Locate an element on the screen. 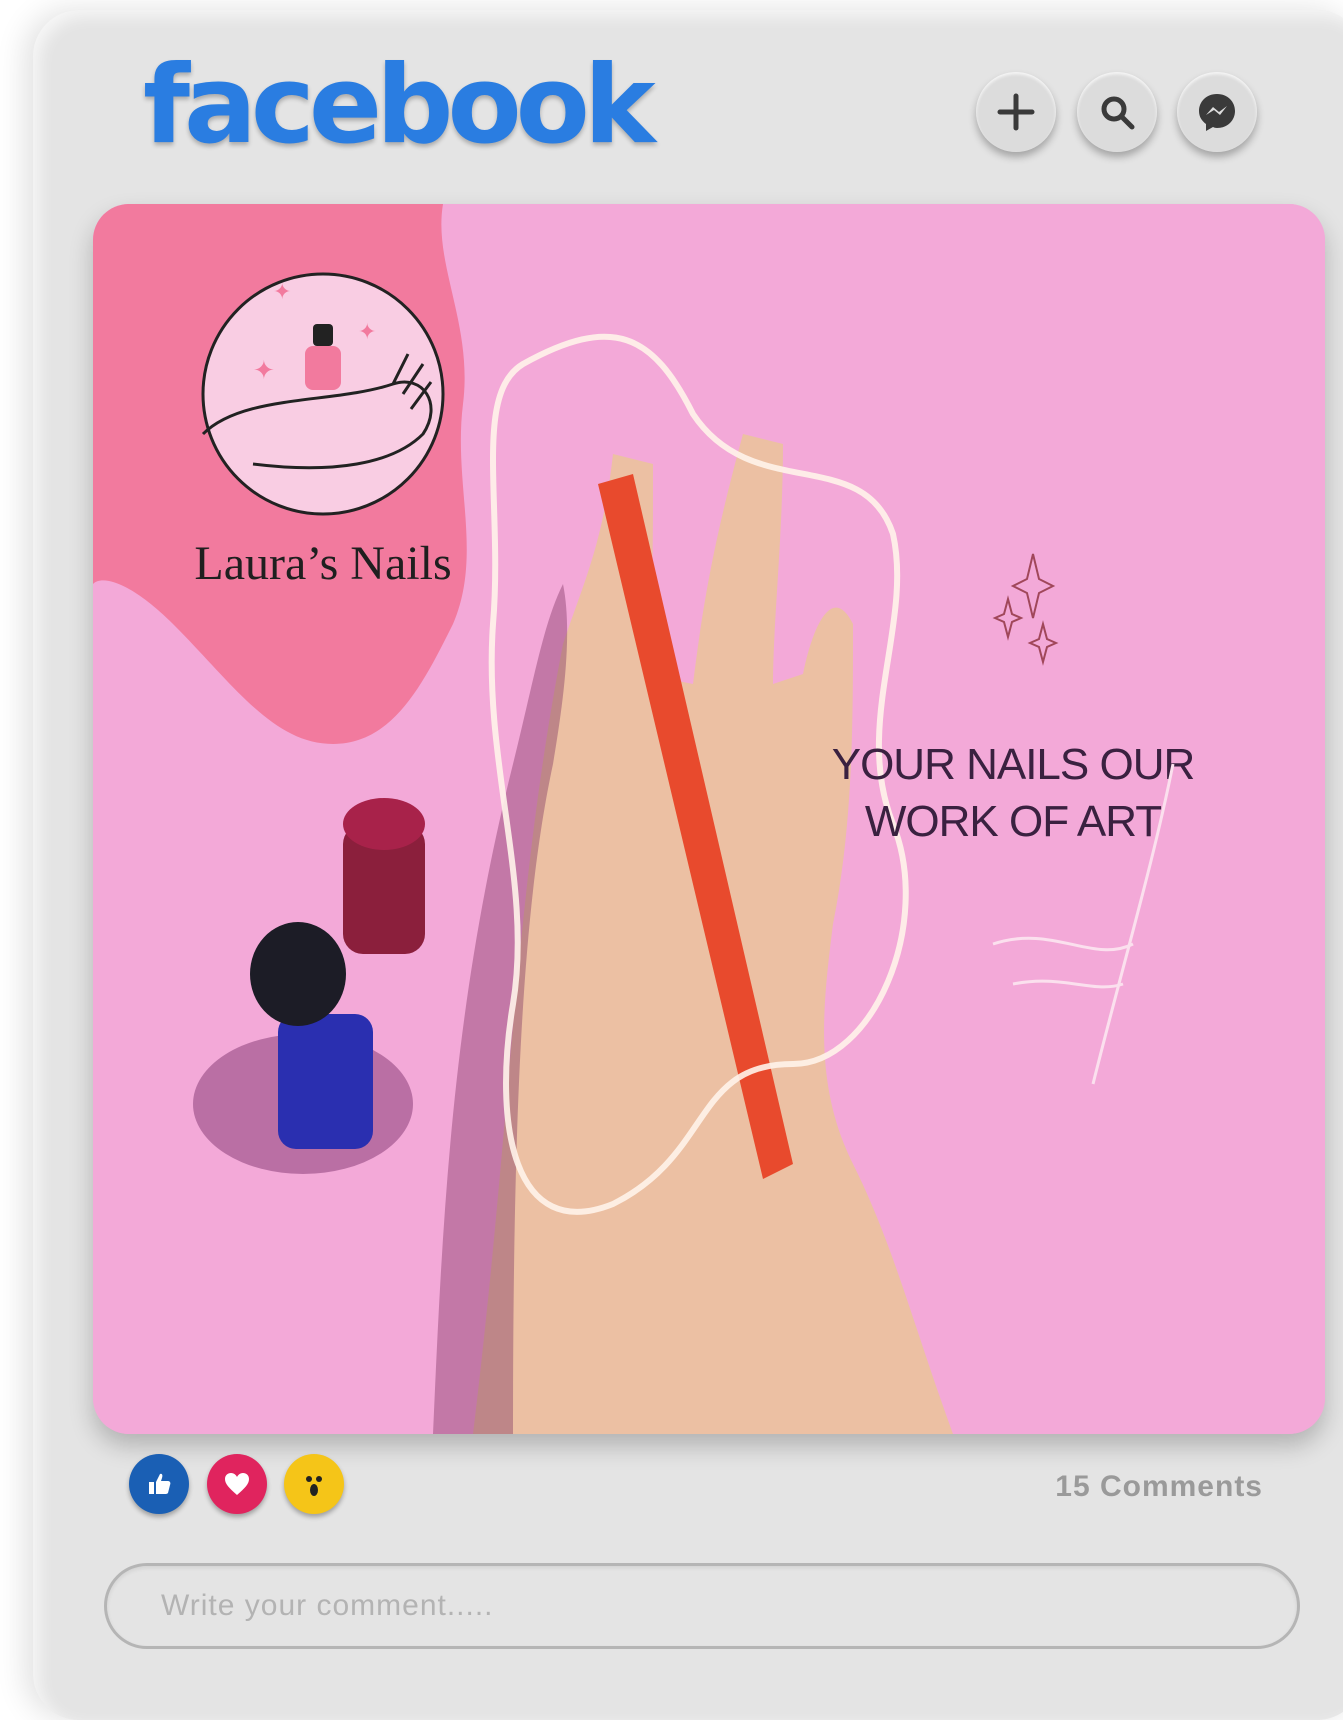 This screenshot has width=1343, height=1720. create-button is located at coordinates (1016, 112).